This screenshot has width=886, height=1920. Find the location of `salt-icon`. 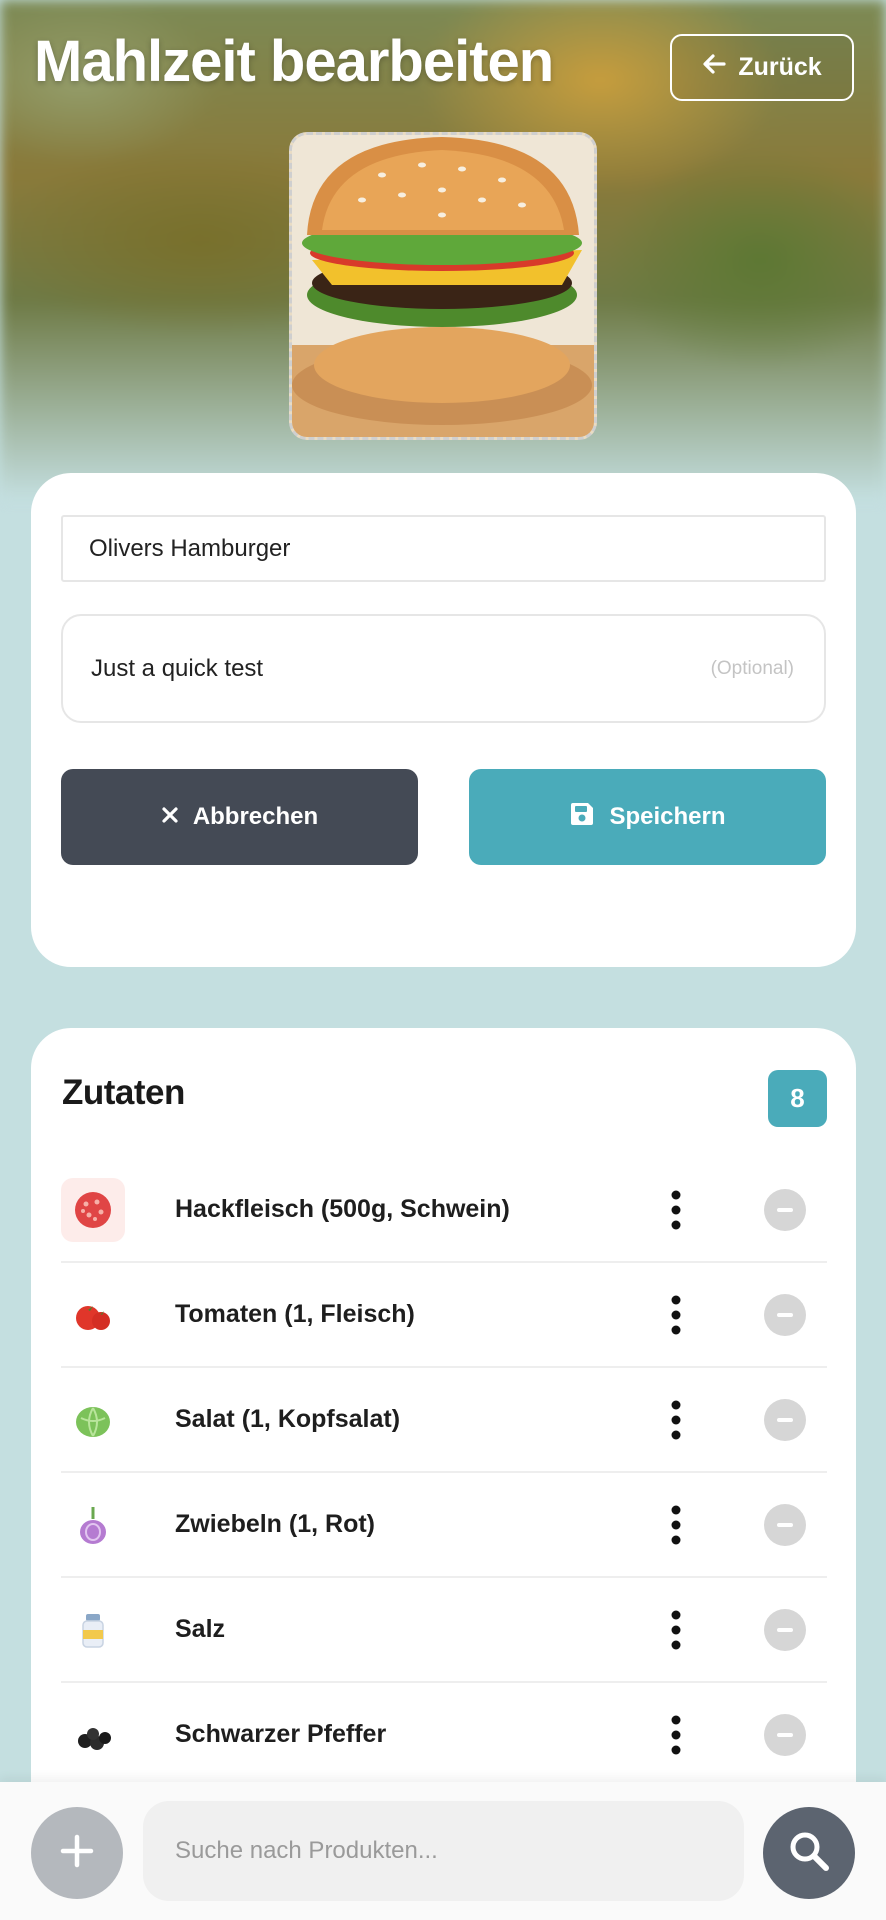

salt-icon is located at coordinates (93, 1630).